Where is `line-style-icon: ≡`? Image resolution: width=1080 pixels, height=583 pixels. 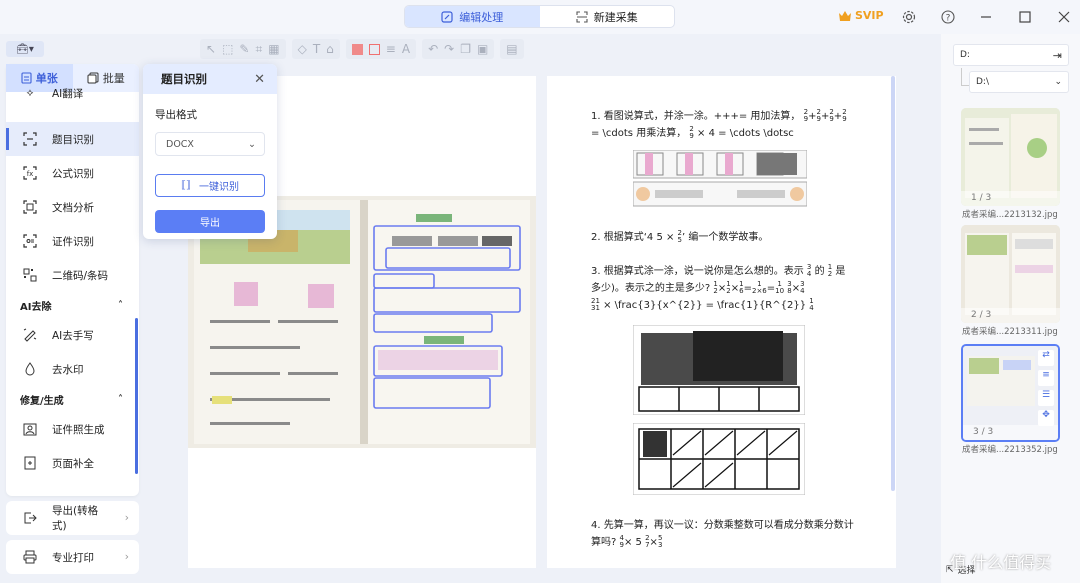 line-style-icon: ≡ is located at coordinates (390, 49).